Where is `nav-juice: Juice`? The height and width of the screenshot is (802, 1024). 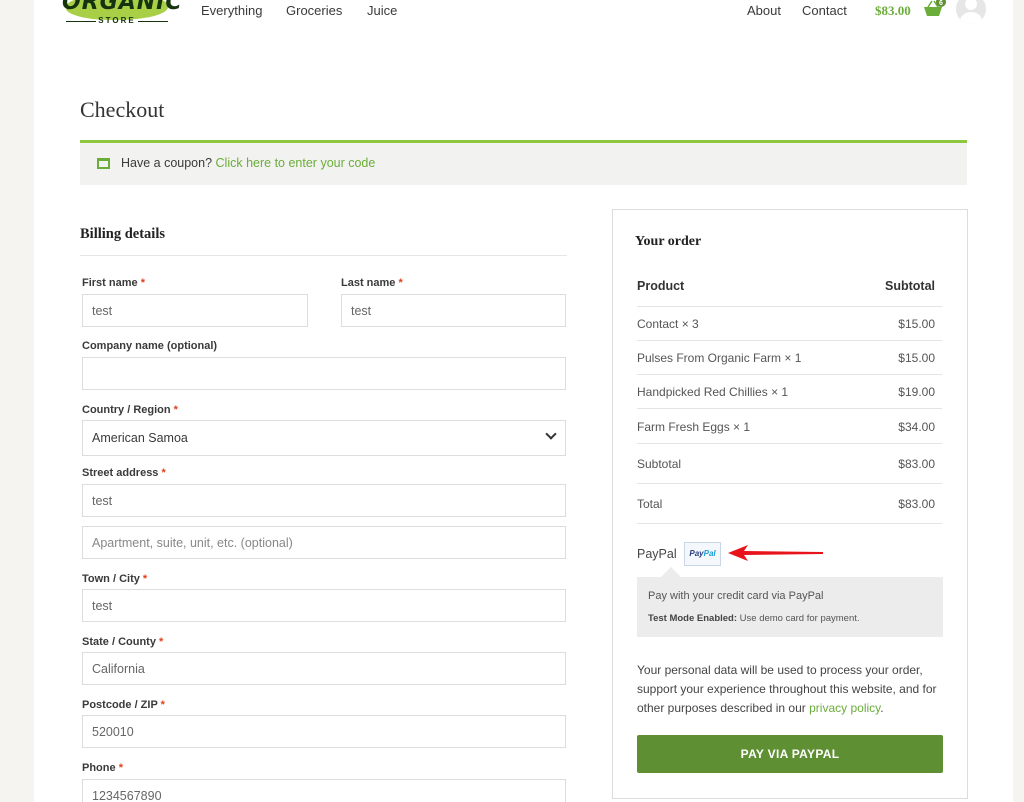
nav-juice: Juice is located at coordinates (382, 10).